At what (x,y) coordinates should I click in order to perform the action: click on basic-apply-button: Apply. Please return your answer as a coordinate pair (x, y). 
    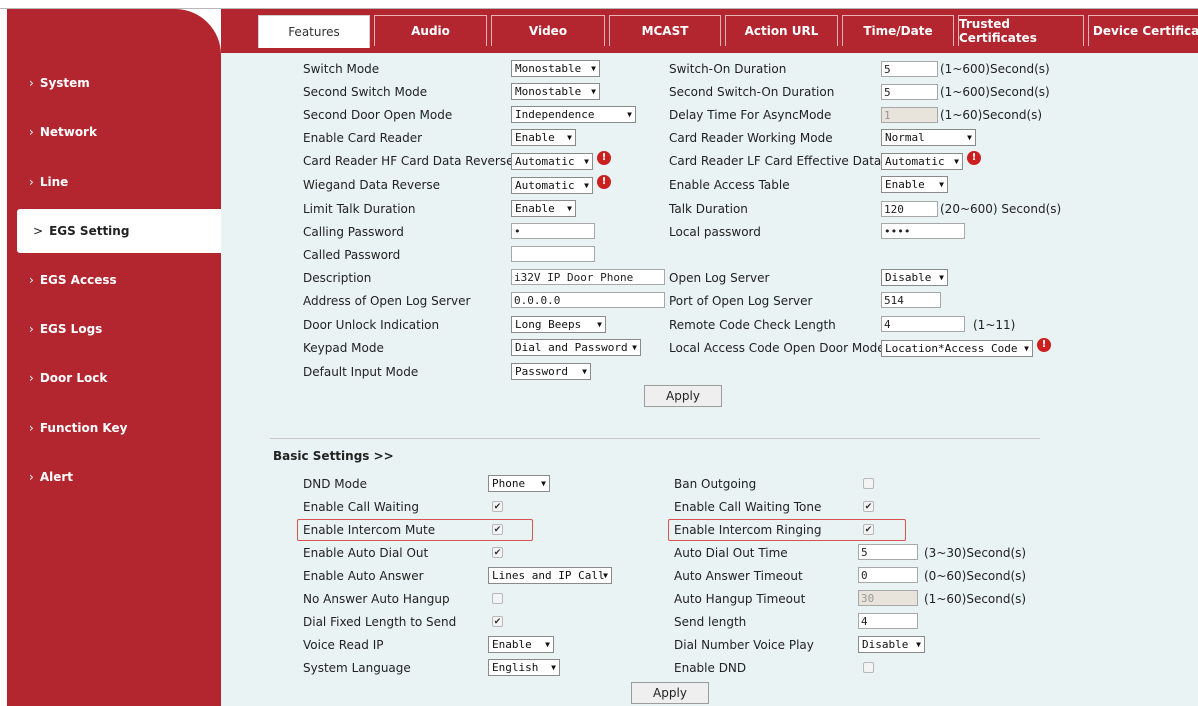
    Looking at the image, I should click on (670, 693).